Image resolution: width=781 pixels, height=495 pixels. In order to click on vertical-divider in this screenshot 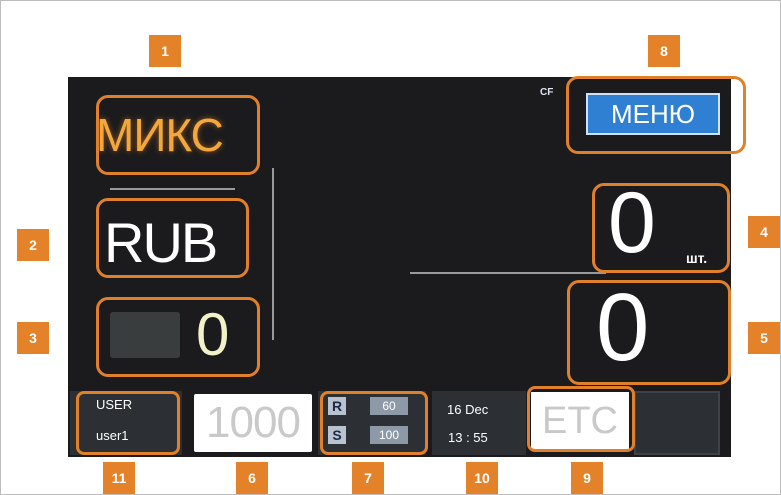, I will do `click(273, 254)`.